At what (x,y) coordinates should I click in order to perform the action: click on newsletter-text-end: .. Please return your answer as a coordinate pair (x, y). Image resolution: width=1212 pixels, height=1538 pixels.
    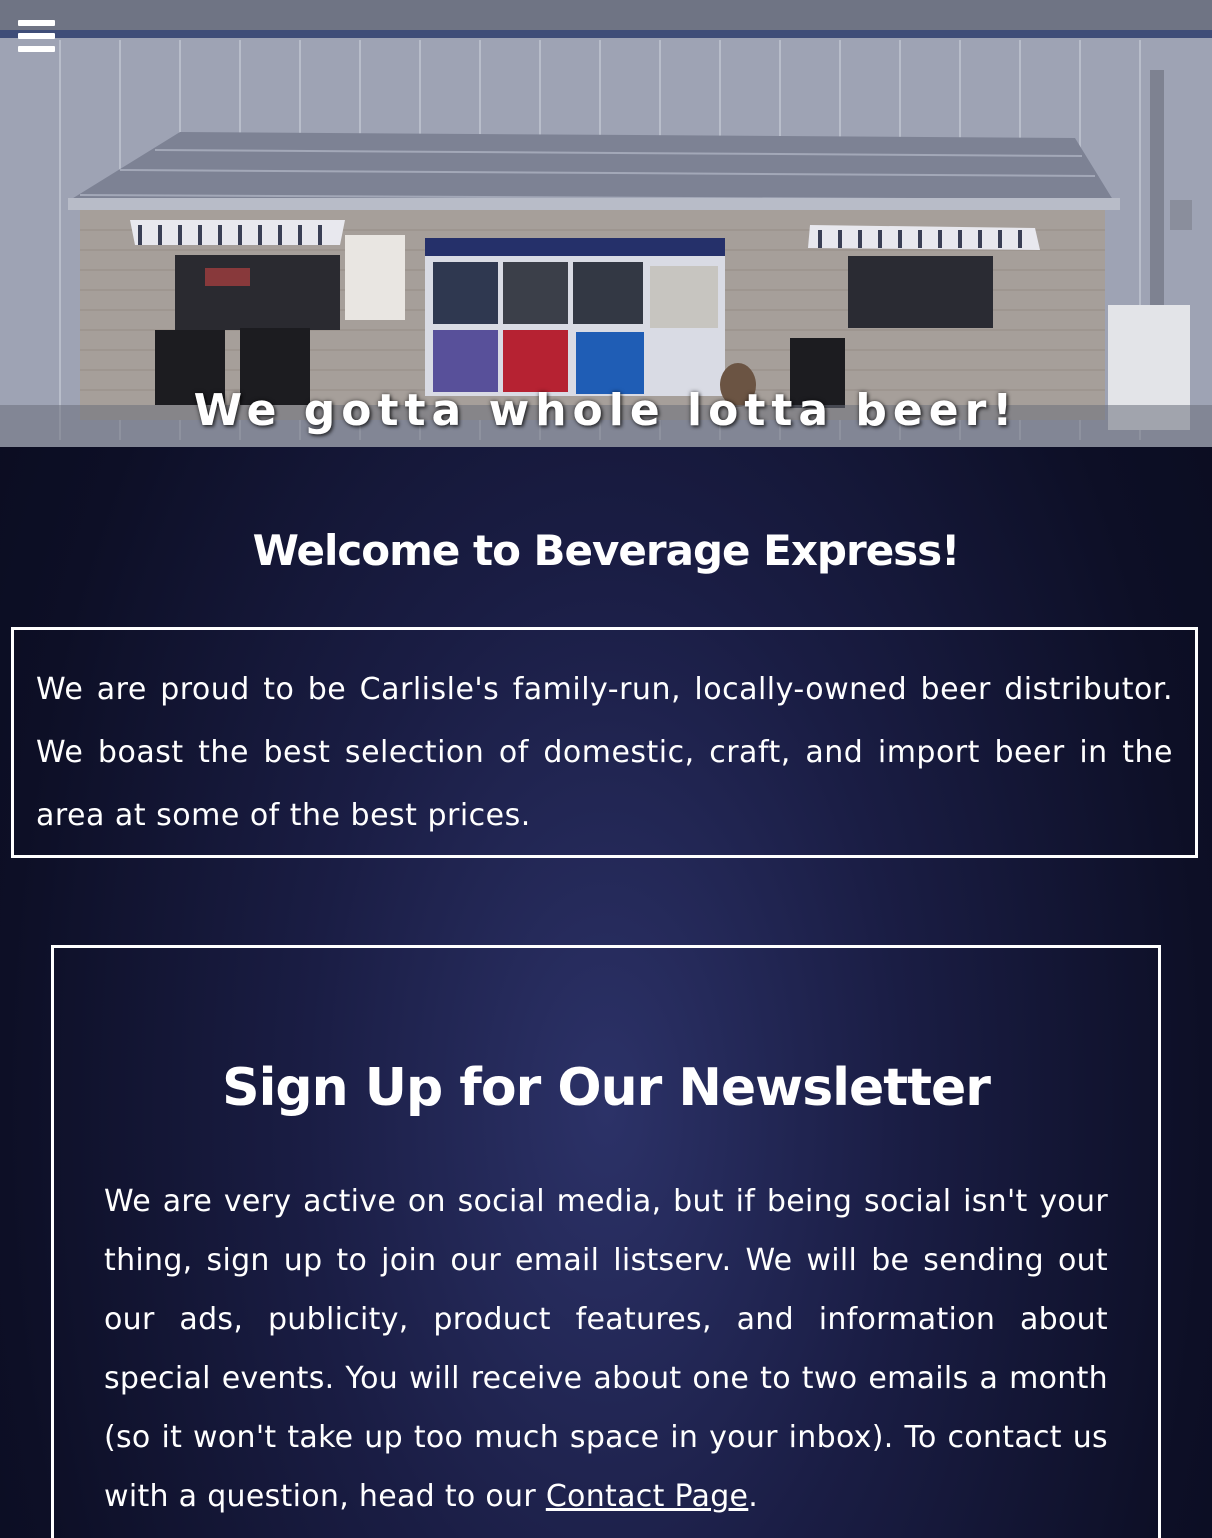
    Looking at the image, I should click on (753, 1496).